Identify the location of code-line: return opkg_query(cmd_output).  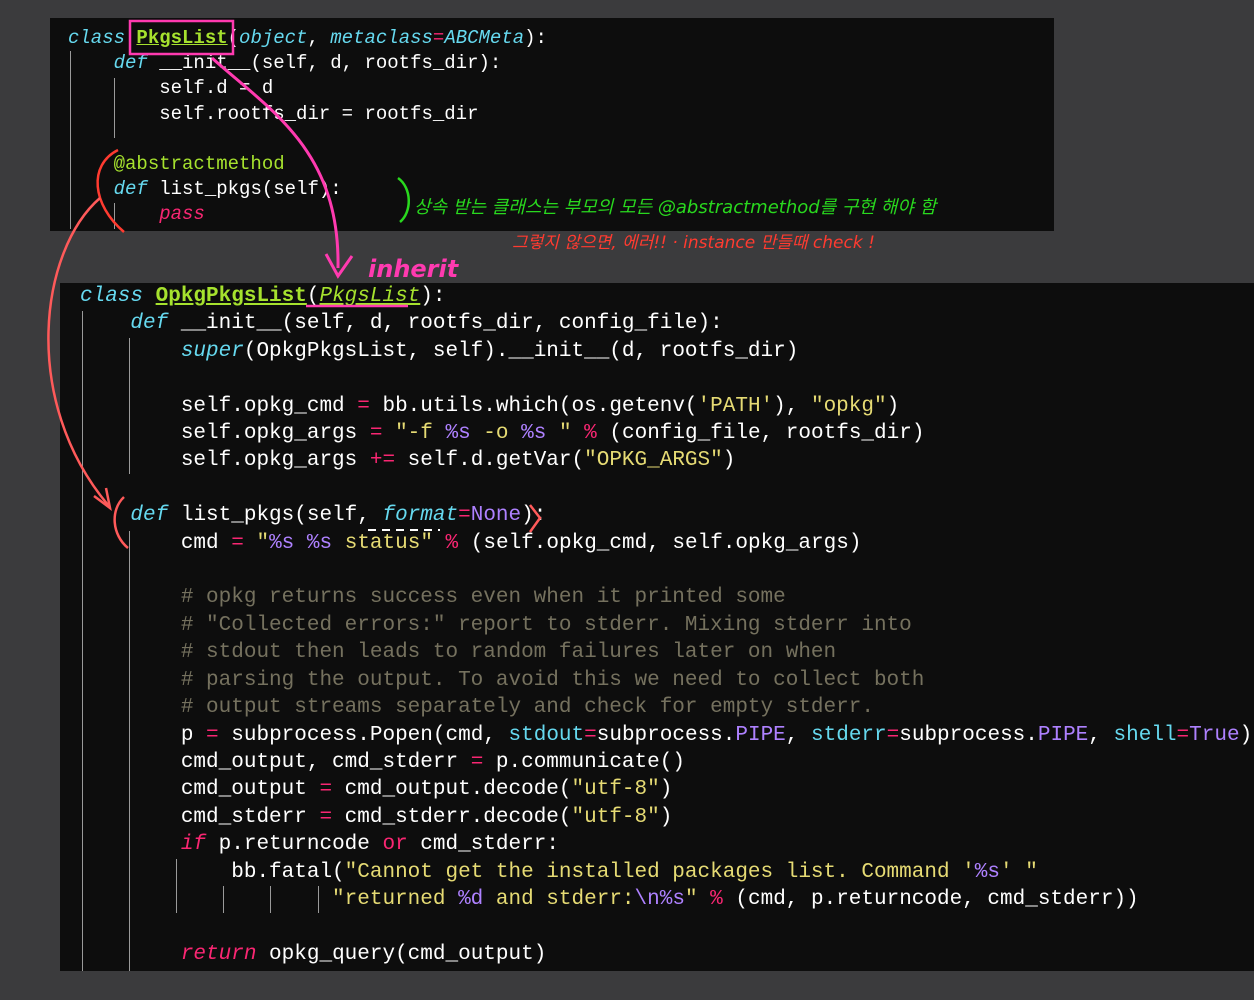
(363, 954).